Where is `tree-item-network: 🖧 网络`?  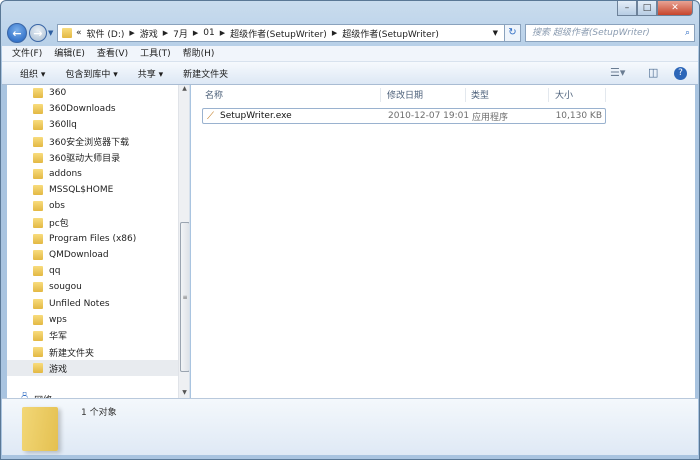 tree-item-network: 🖧 网络 is located at coordinates (35, 394).